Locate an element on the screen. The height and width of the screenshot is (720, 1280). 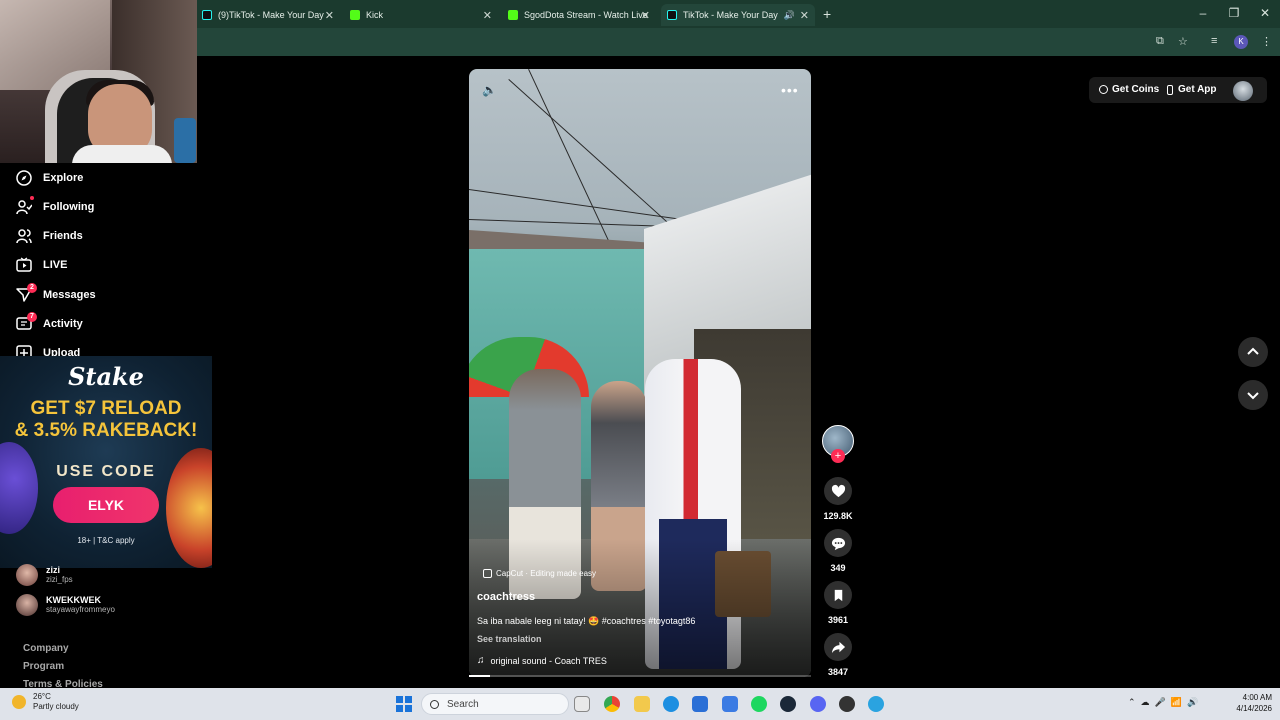
ad-headline-2: & 3.5% RAKEBACK! is located at coordinates (106, 430).